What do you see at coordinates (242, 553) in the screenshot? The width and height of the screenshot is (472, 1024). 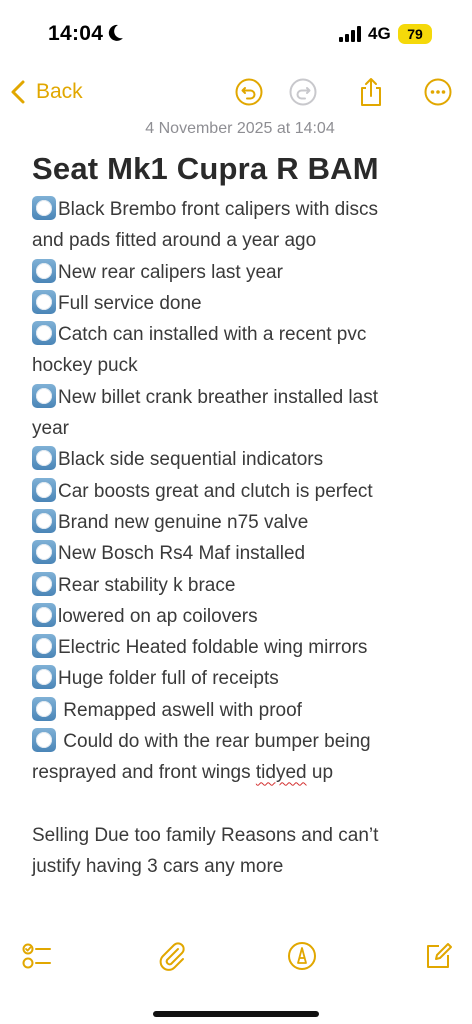 I see `checklist-item: New Bosch Rs4 Maf installed` at bounding box center [242, 553].